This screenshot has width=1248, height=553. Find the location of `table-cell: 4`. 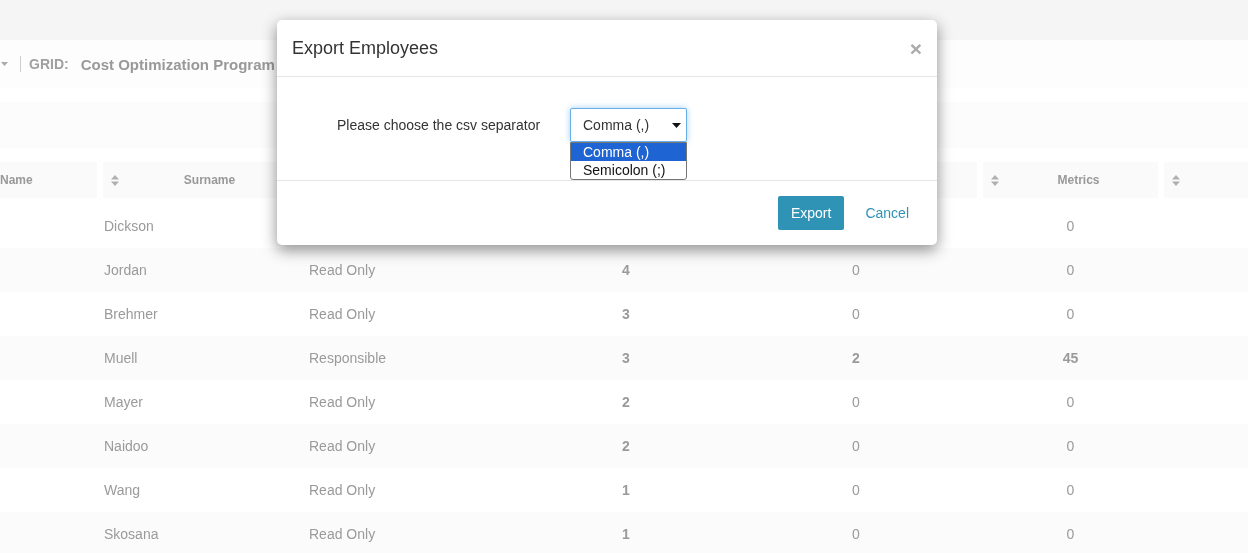

table-cell: 4 is located at coordinates (626, 270).